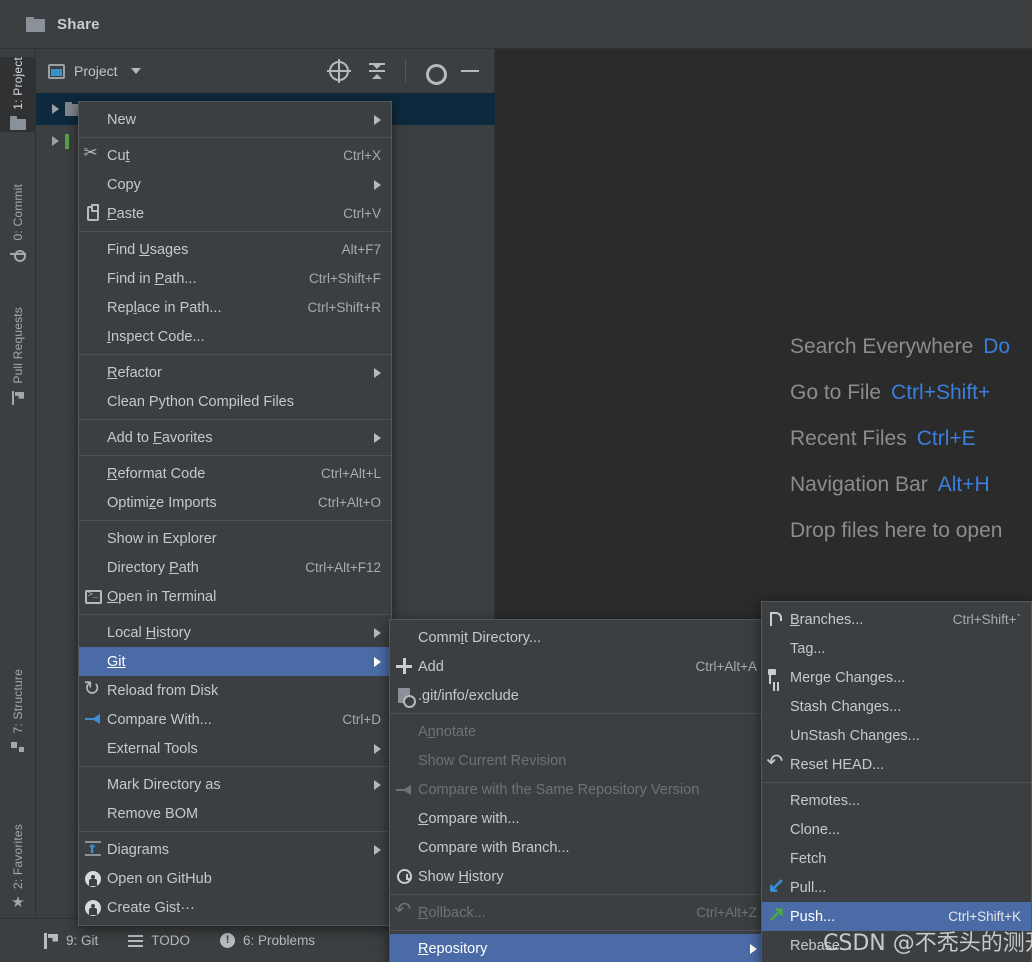  Describe the element at coordinates (578, 695) in the screenshot. I see `menu-item-git-info-exclude: .git/info/exclude` at that location.